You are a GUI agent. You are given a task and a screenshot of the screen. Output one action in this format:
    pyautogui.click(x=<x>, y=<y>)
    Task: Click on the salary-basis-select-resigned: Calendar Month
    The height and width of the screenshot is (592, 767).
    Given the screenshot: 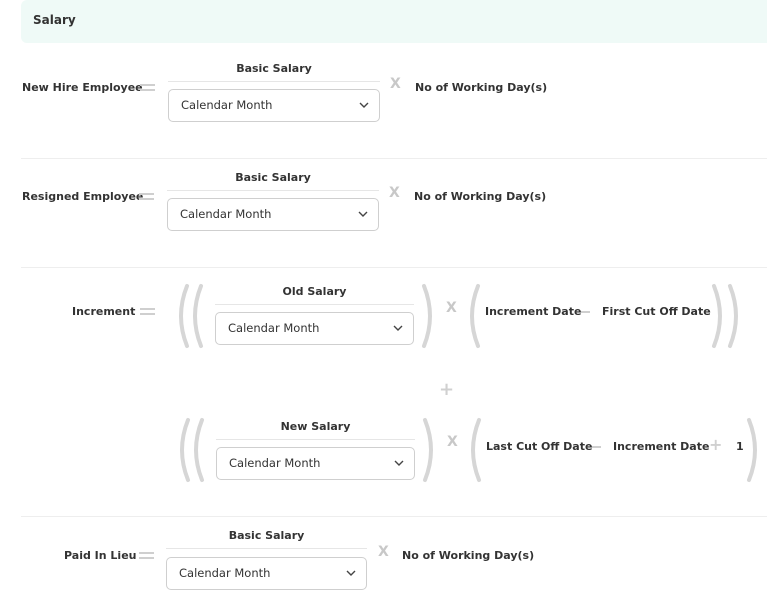 What is the action you would take?
    pyautogui.click(x=273, y=214)
    